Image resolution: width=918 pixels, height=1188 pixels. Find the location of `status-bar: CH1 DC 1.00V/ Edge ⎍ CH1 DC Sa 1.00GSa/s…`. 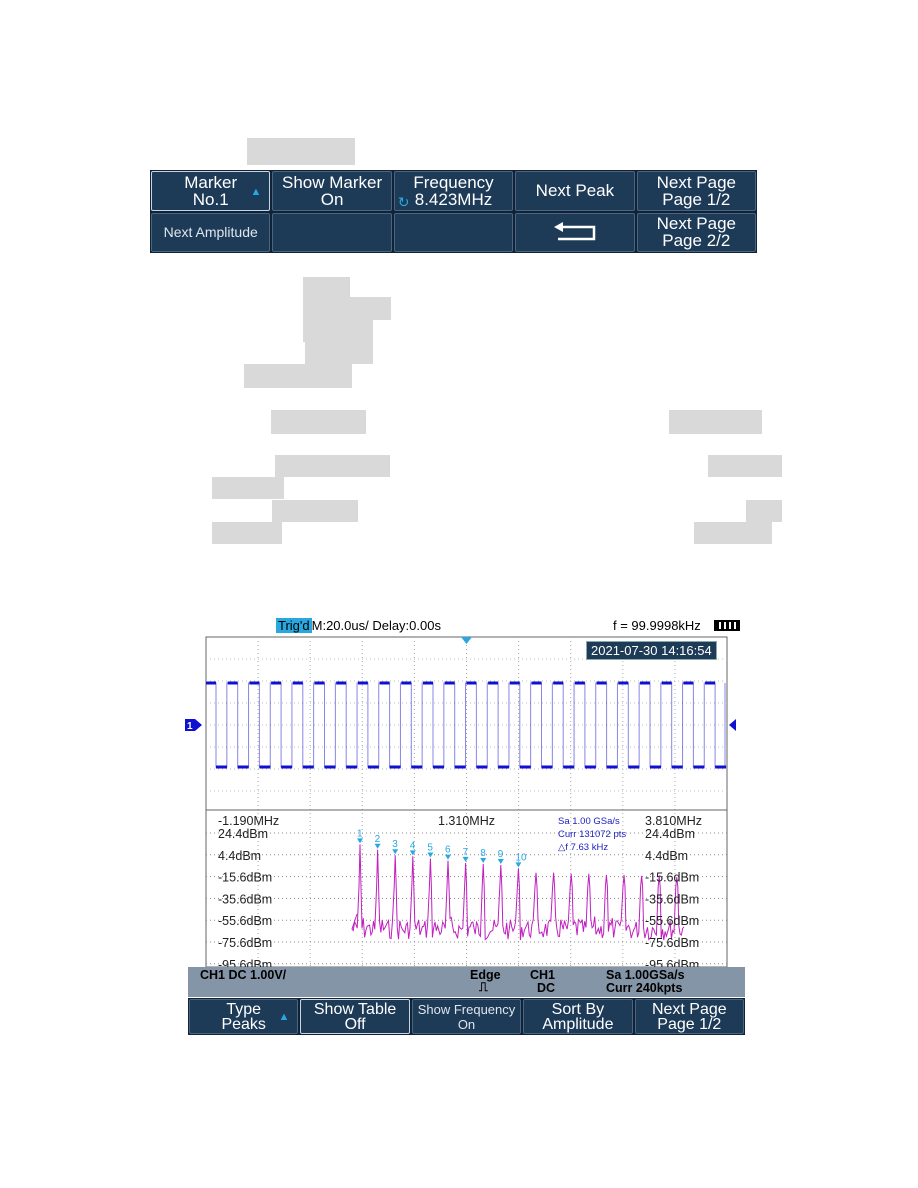

status-bar: CH1 DC 1.00V/ Edge ⎍ CH1 DC Sa 1.00GSa/s… is located at coordinates (466, 982).